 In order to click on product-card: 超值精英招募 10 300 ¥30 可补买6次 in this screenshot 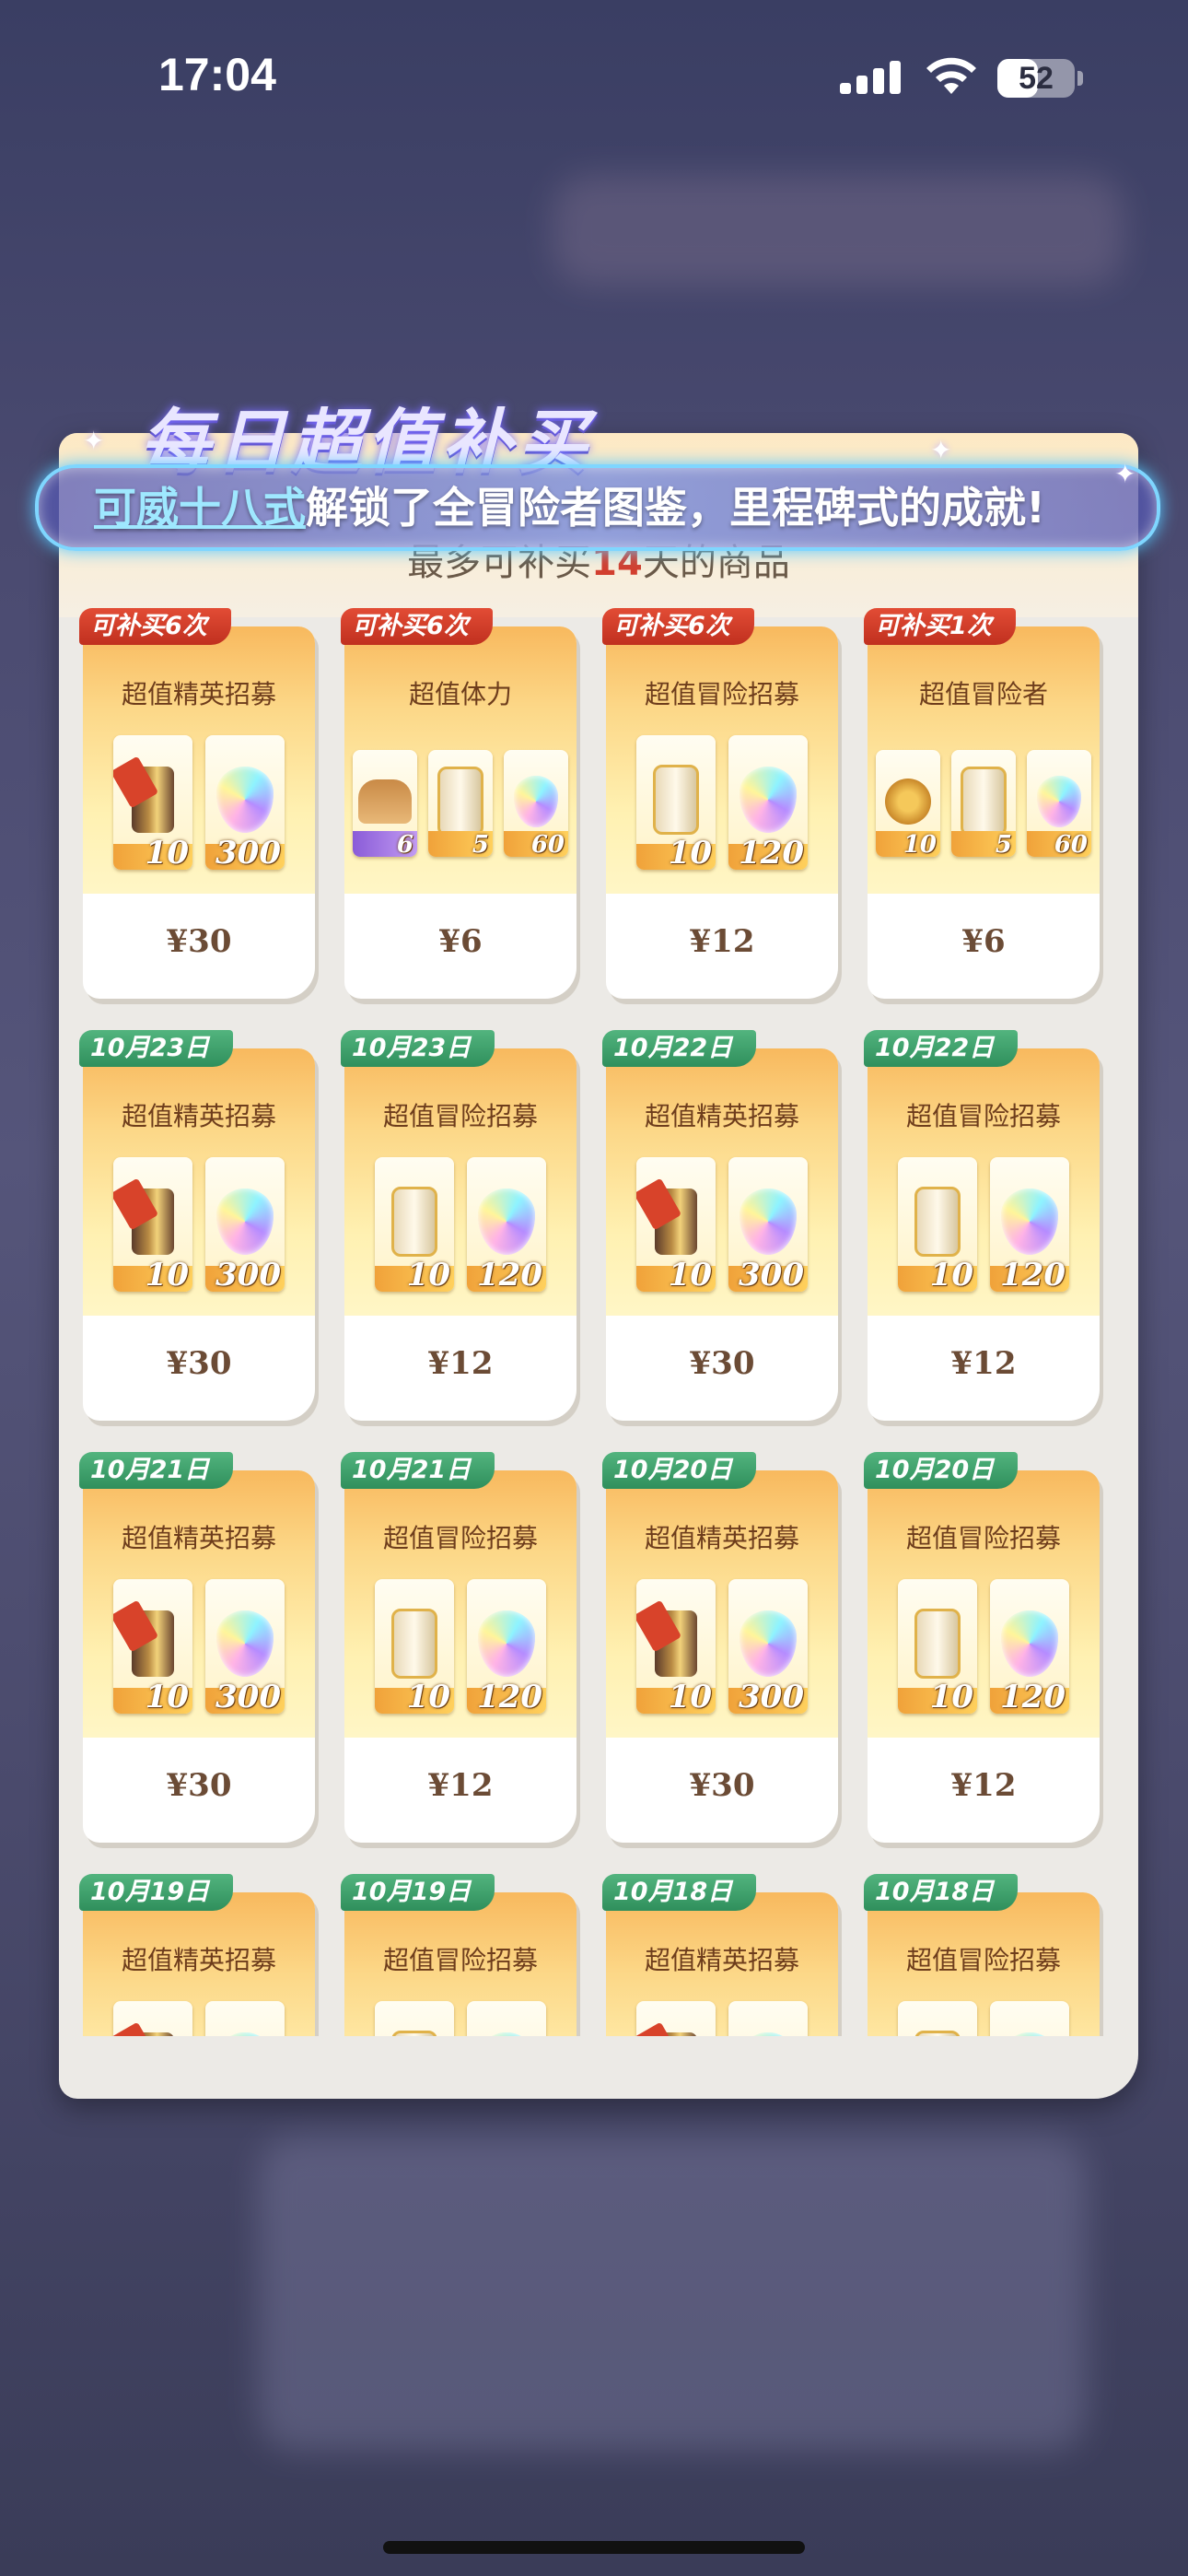, I will do `click(197, 803)`.